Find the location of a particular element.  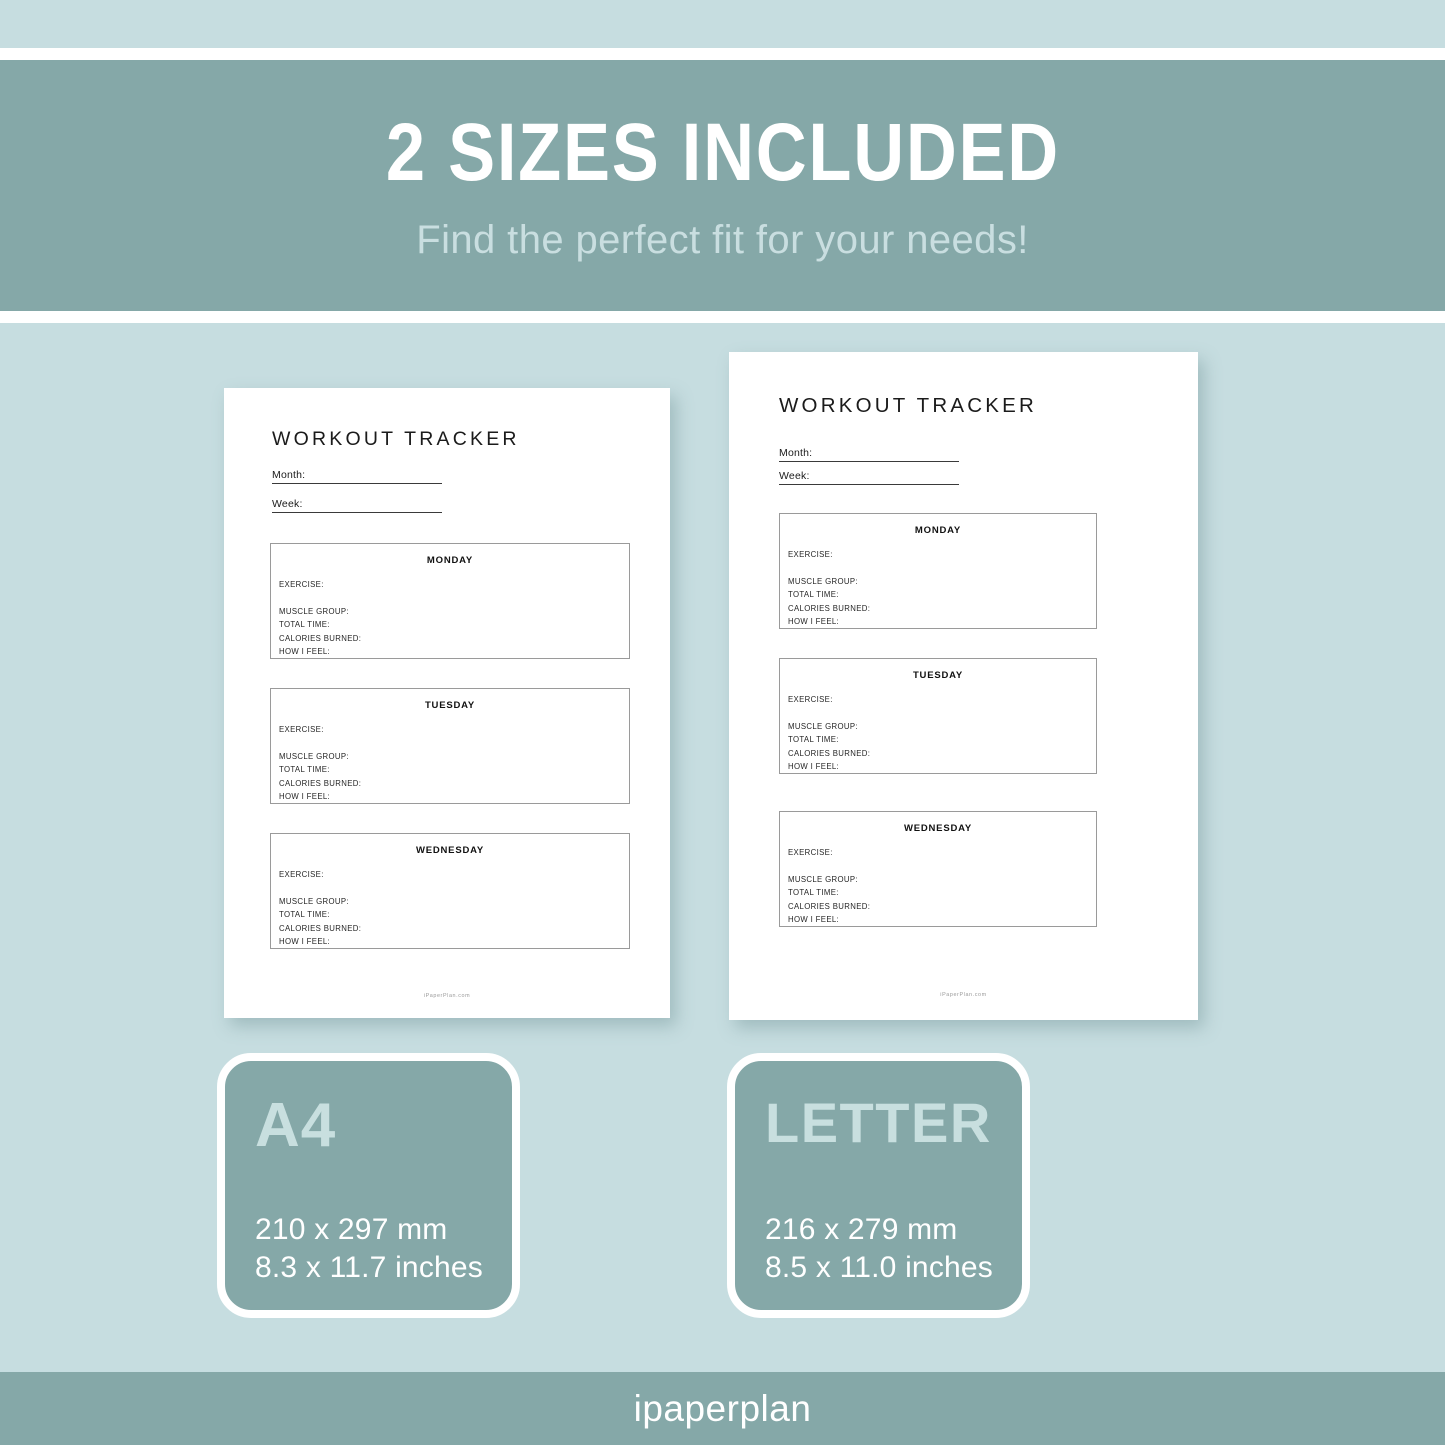

footer-brand-bar: ipaperplan is located at coordinates (722, 1408).